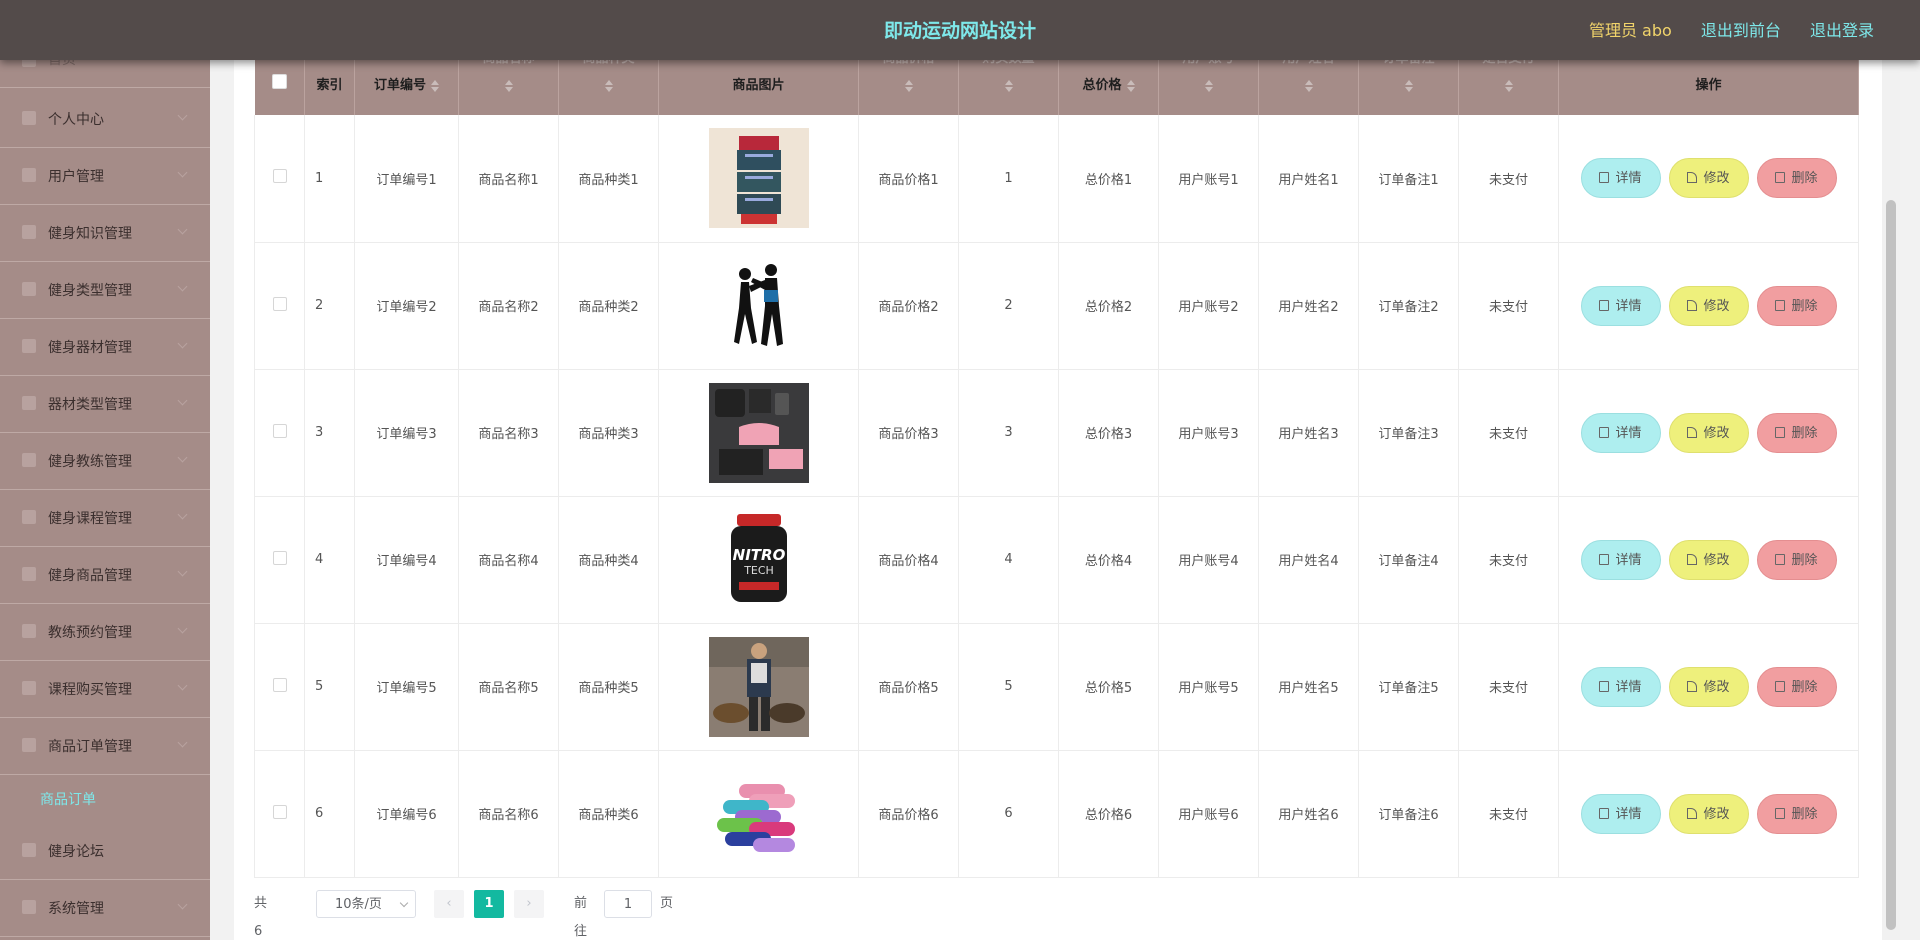 Image resolution: width=1920 pixels, height=940 pixels. I want to click on sidebar-item-fitness-knowledge: 健身知识管理, so click(105, 234).